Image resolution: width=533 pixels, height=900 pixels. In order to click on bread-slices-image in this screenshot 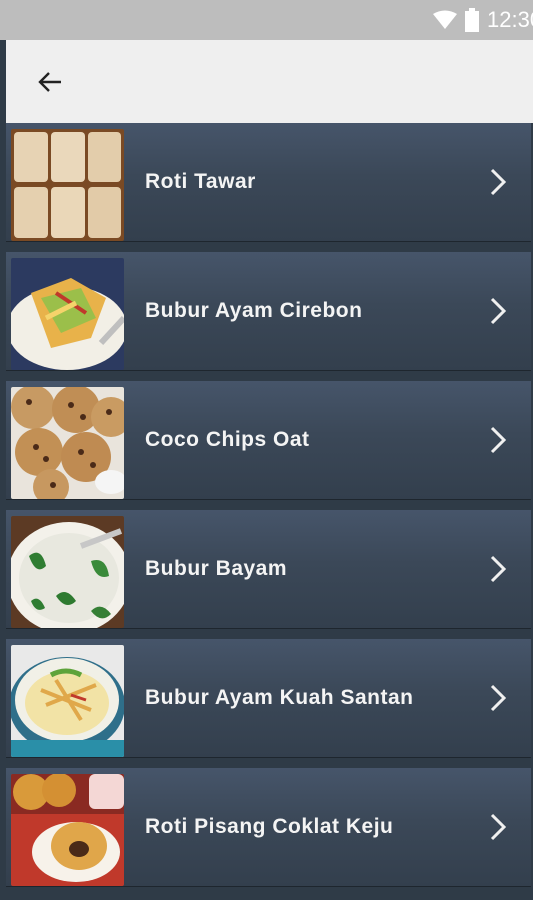, I will do `click(67, 185)`.